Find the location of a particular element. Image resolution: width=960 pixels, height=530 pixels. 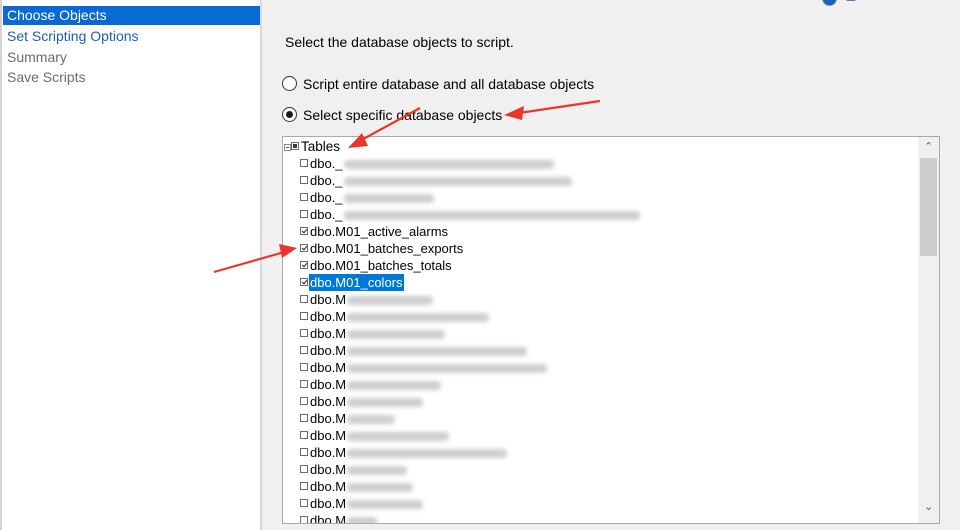

vertical-scrollbar: ⌃ ⌄ is located at coordinates (928, 330).